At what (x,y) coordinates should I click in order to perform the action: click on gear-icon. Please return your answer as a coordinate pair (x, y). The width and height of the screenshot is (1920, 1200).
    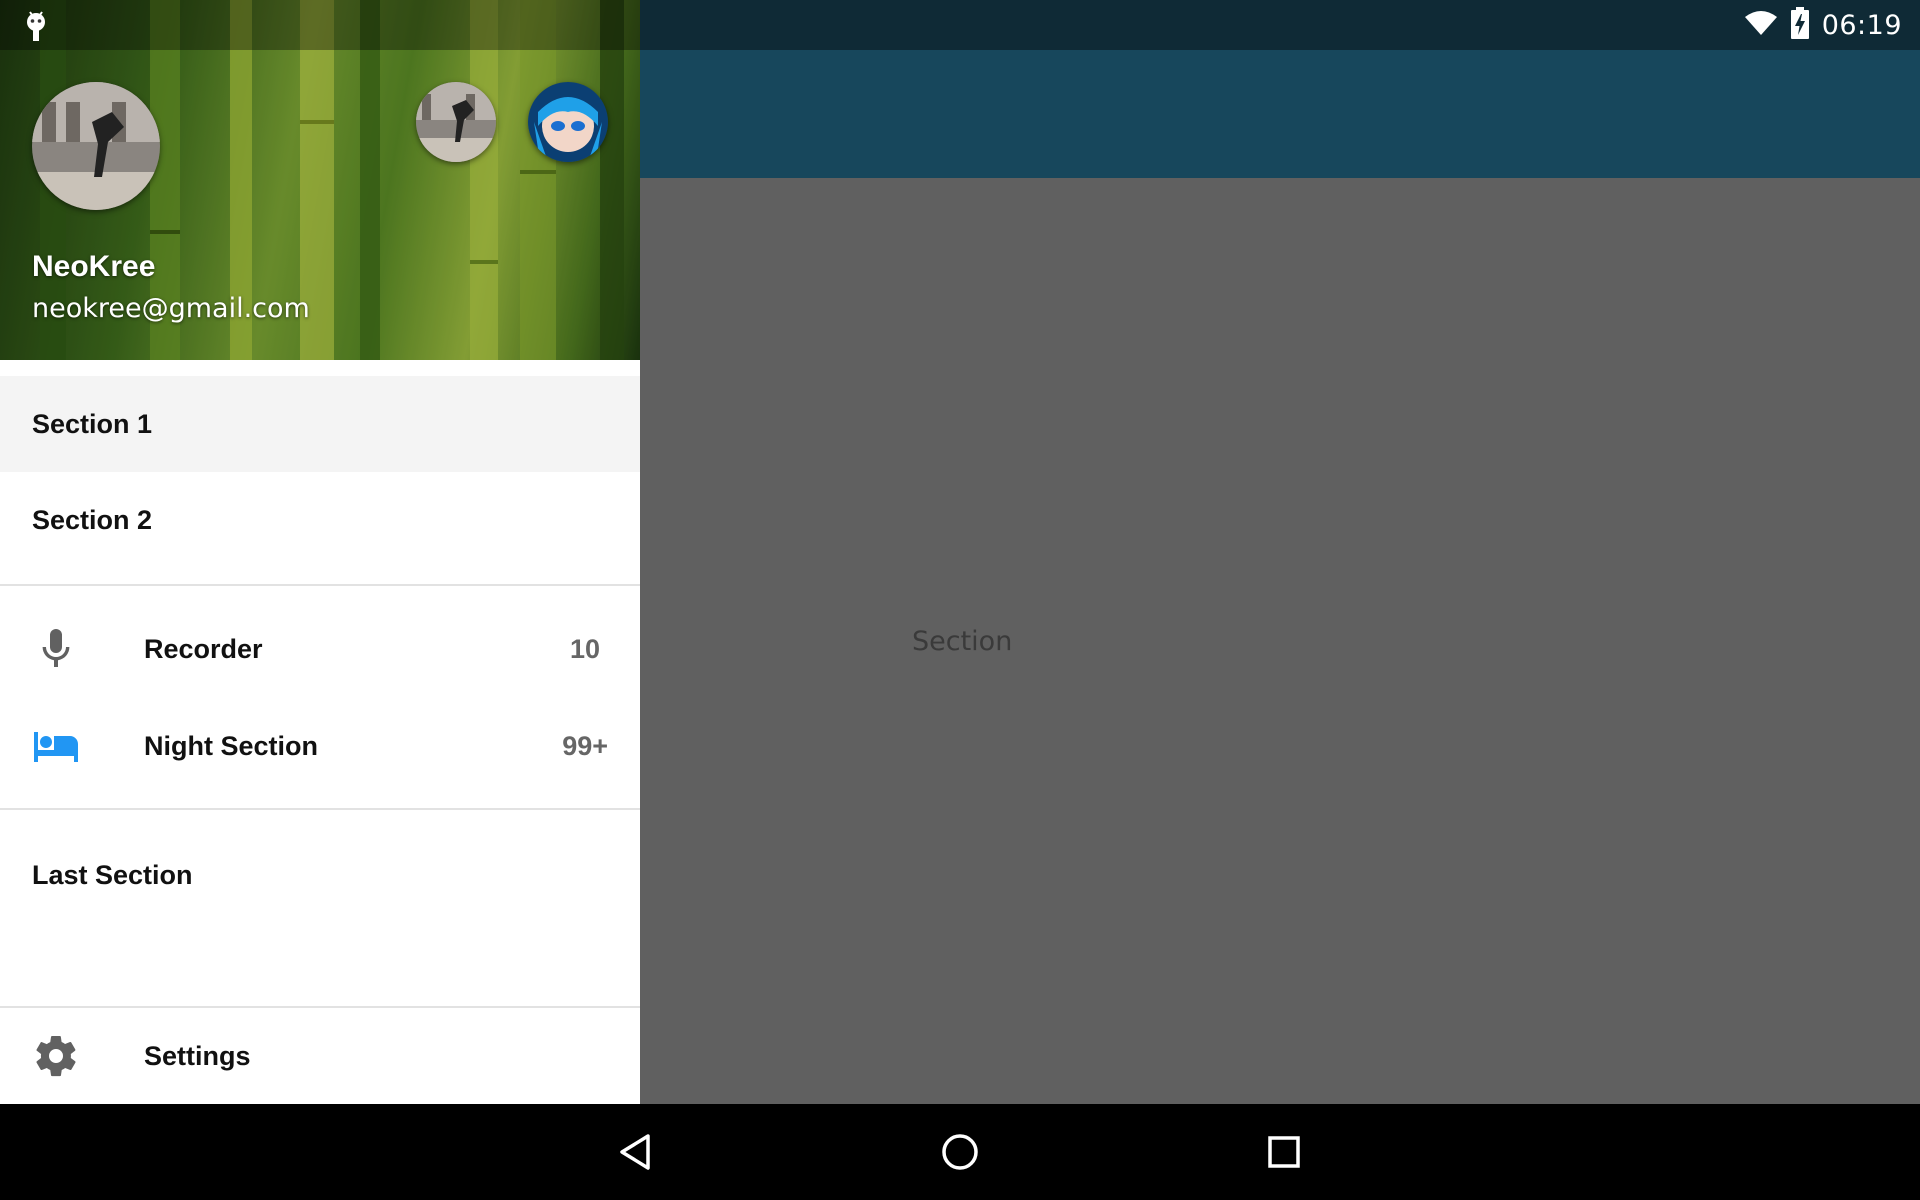
    Looking at the image, I should click on (56, 1056).